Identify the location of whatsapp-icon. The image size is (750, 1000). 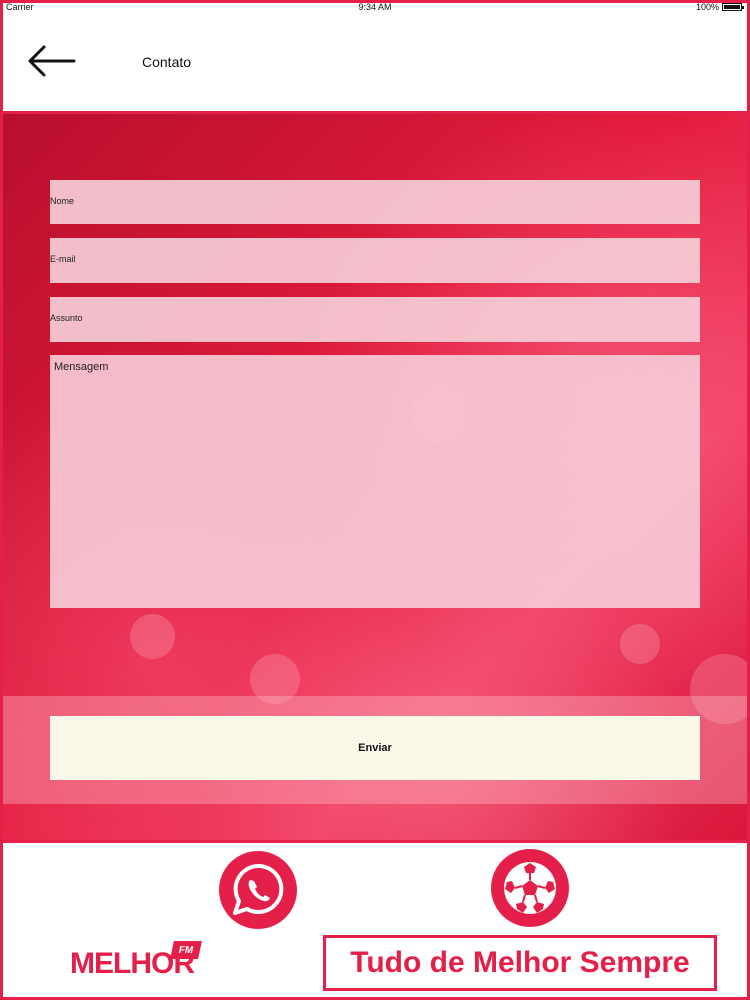
(258, 889).